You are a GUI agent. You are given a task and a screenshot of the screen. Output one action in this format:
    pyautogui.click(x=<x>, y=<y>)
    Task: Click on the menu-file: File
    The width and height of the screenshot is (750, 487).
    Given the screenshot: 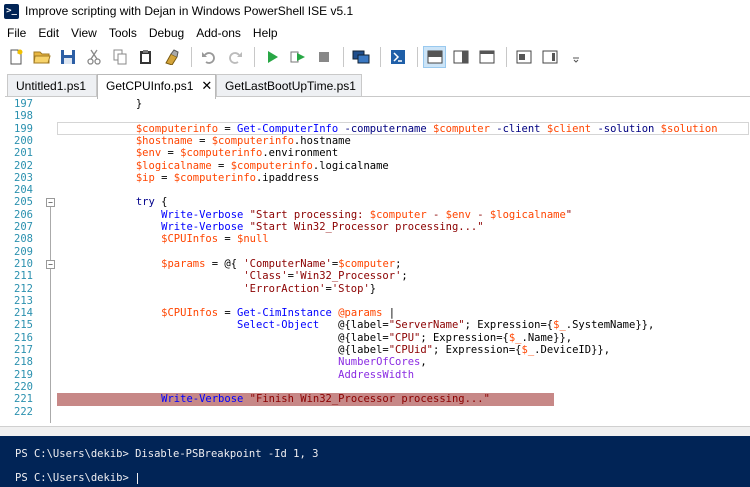 What is the action you would take?
    pyautogui.click(x=16, y=33)
    